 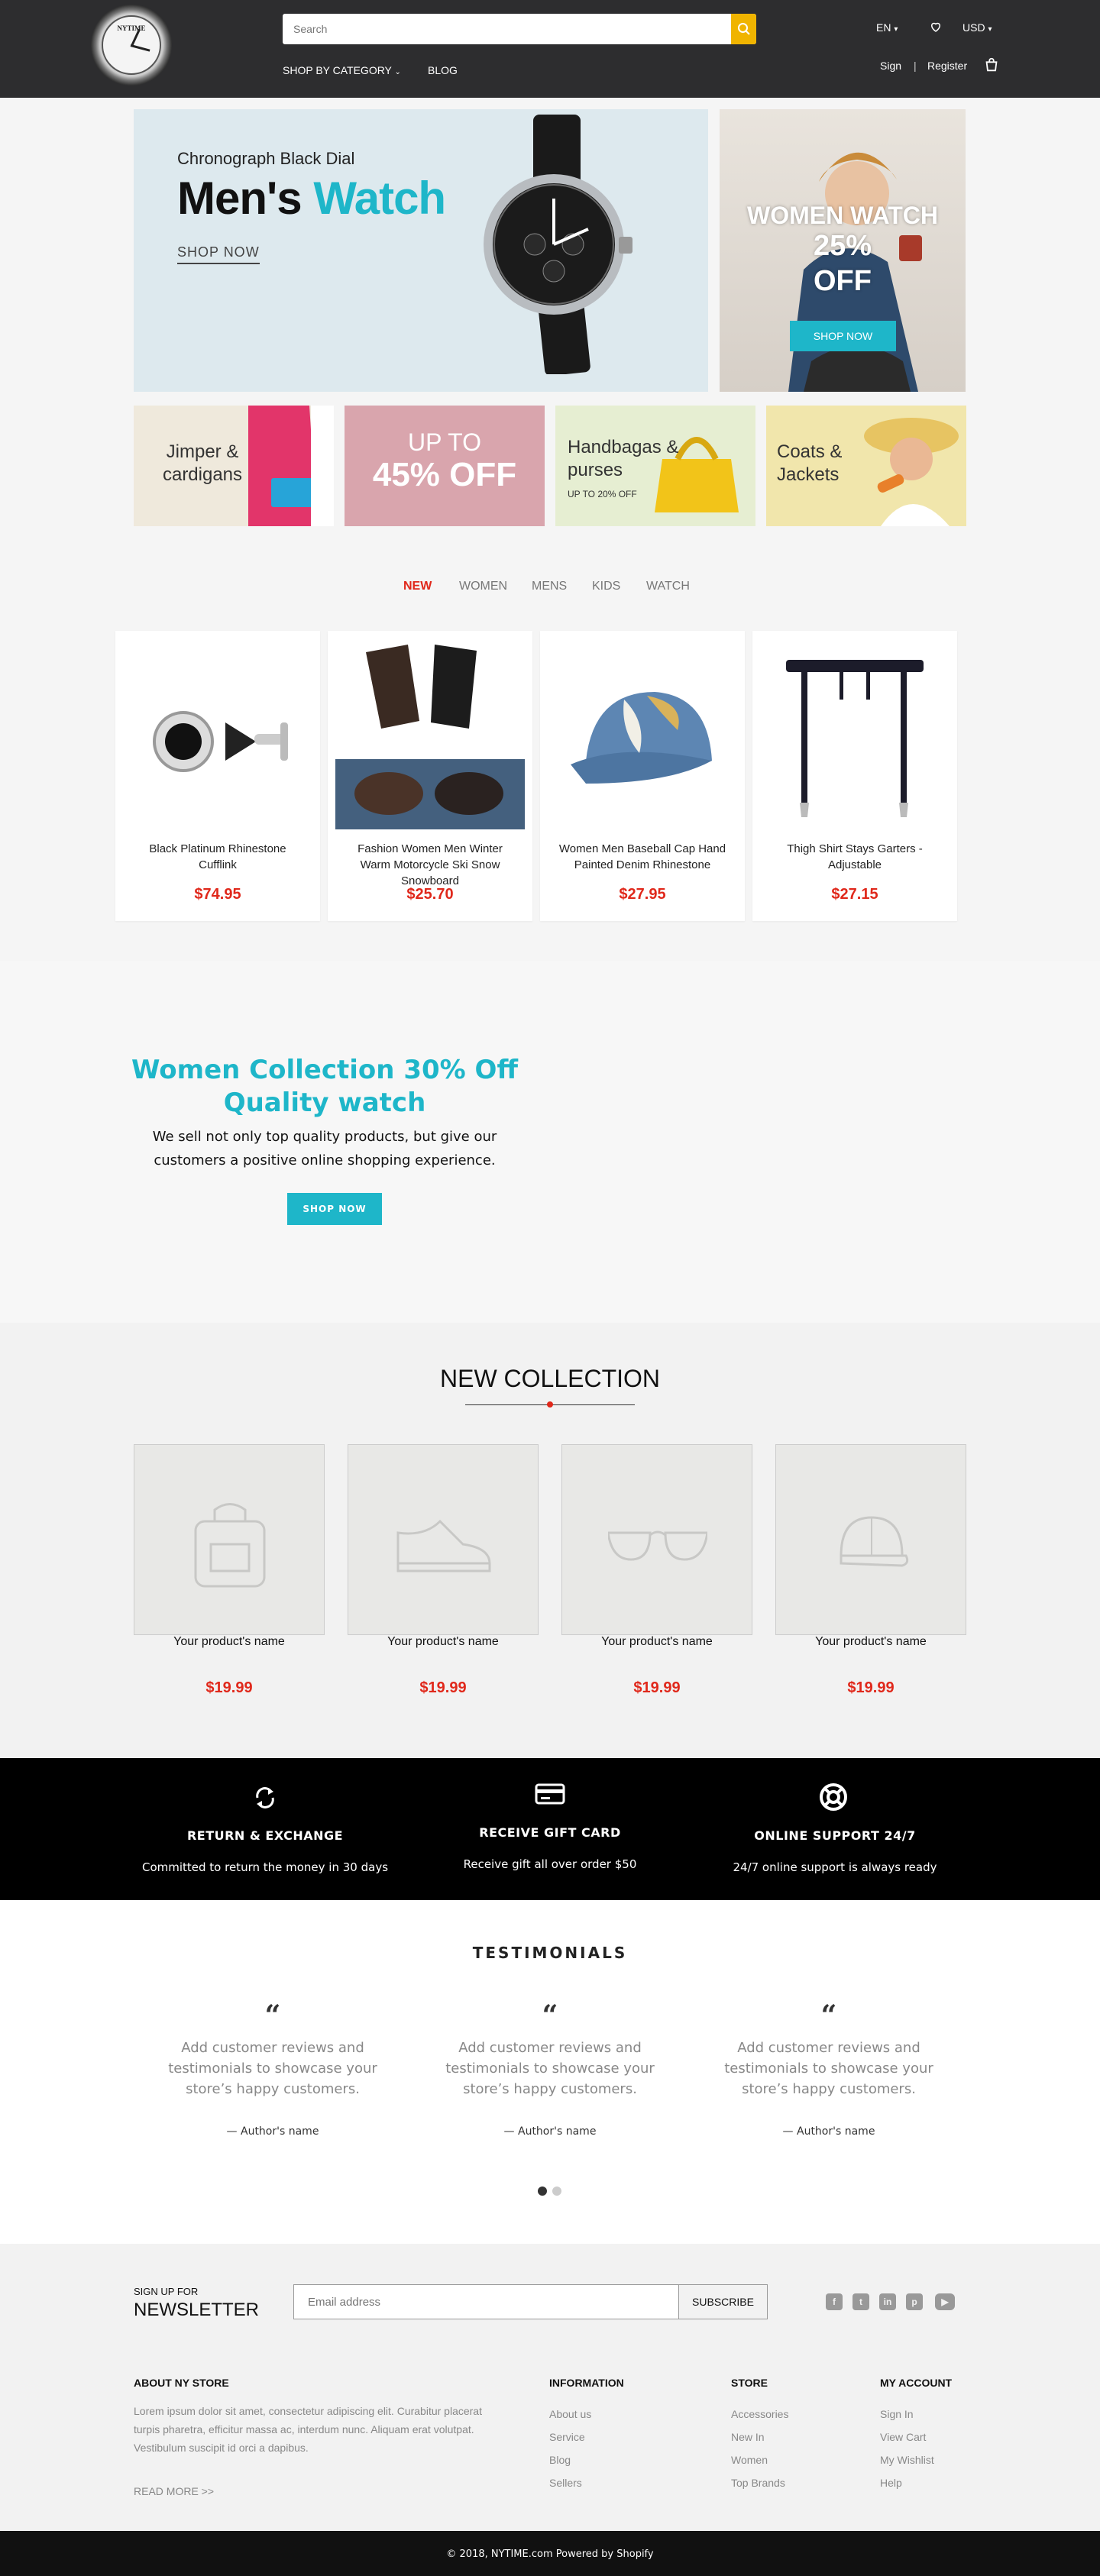 I want to click on footer-link: Top Brands, so click(x=758, y=2483).